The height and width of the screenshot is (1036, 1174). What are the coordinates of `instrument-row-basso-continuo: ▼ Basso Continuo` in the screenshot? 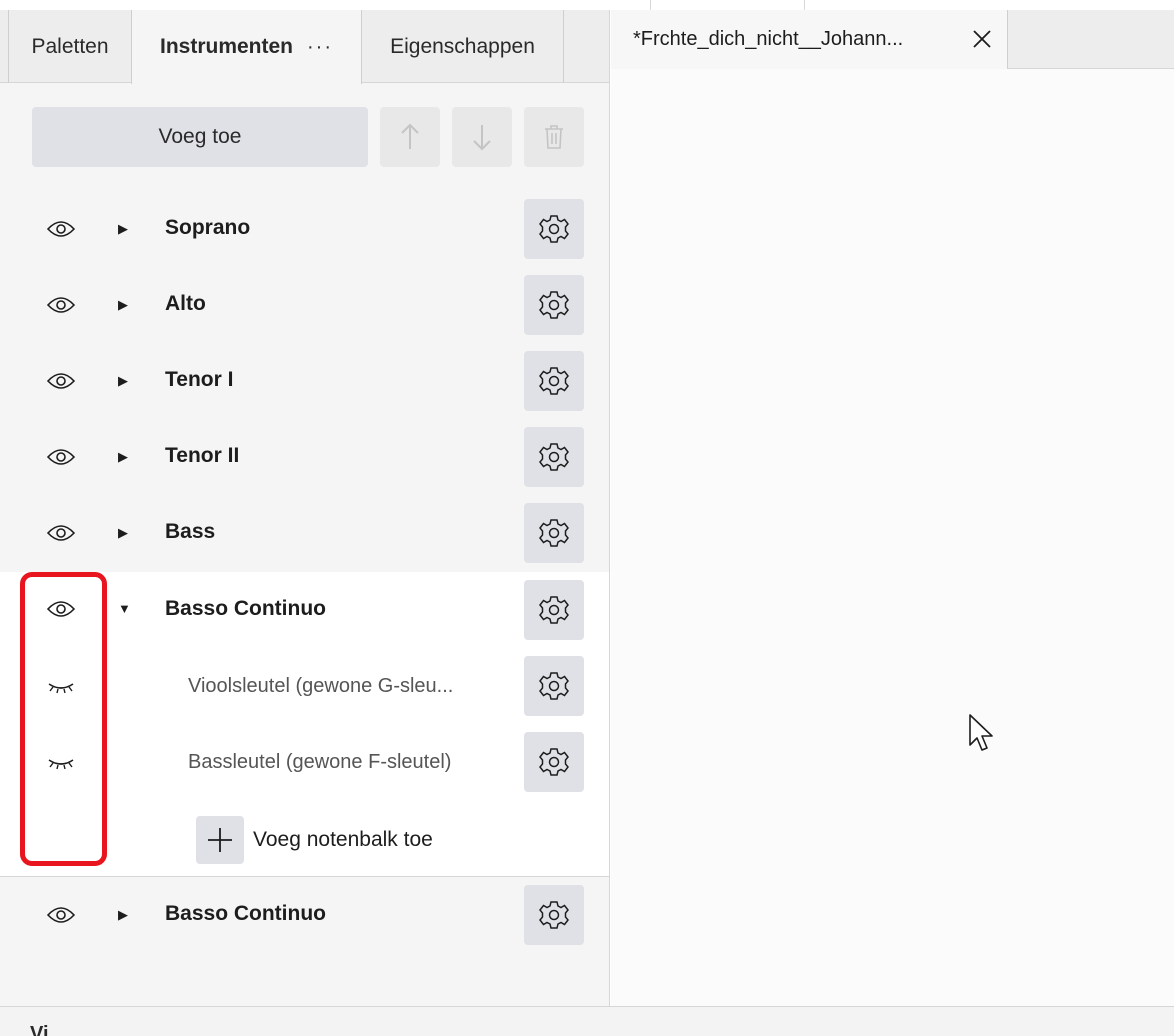 It's located at (304, 610).